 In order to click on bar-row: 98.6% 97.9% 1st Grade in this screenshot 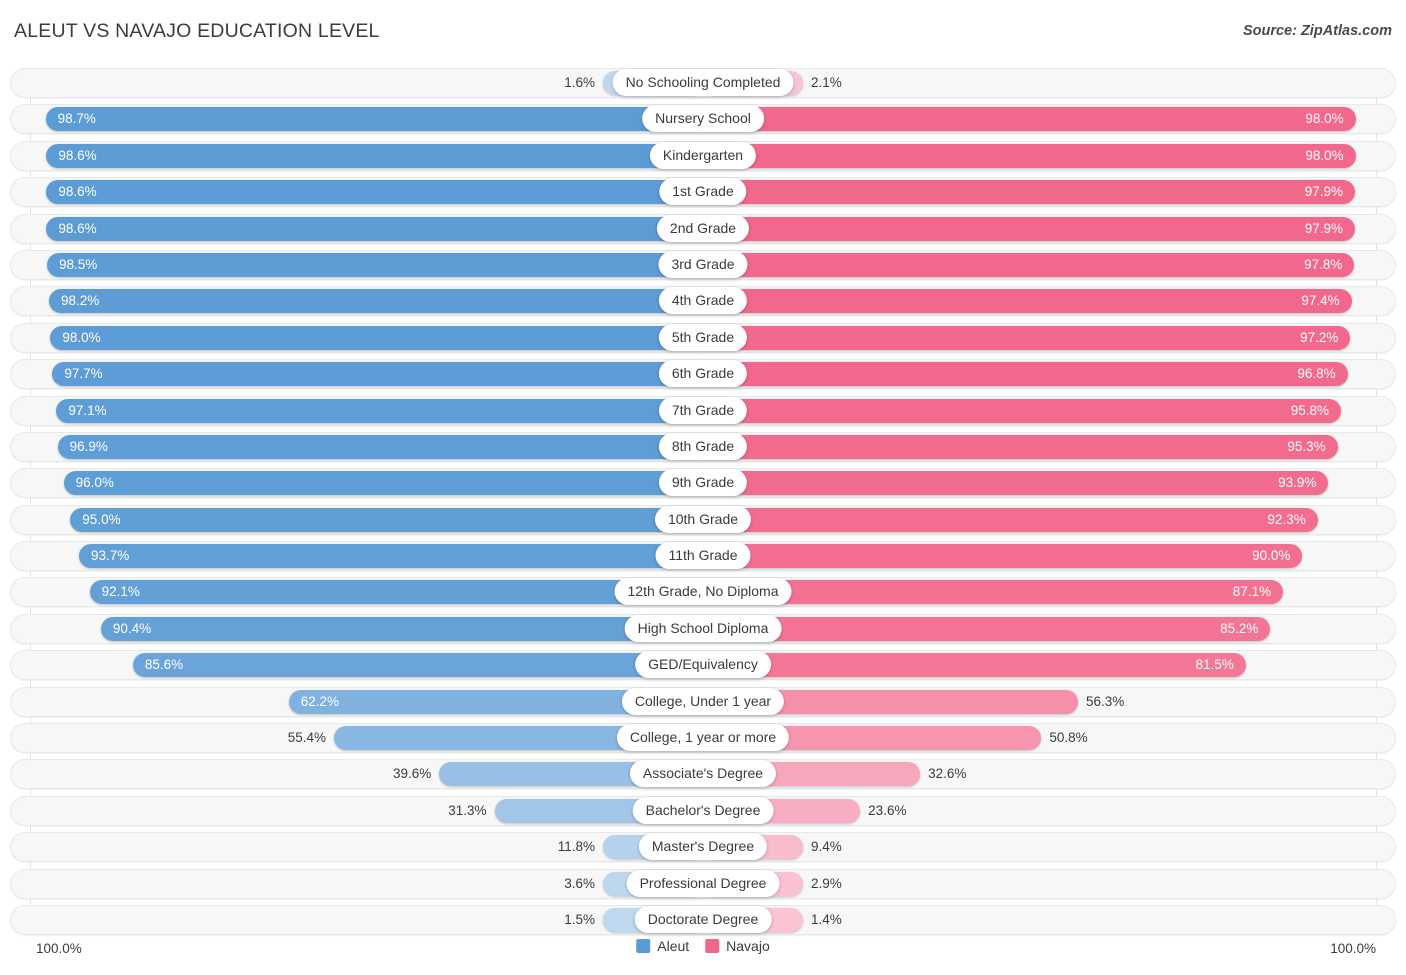, I will do `click(703, 192)`.